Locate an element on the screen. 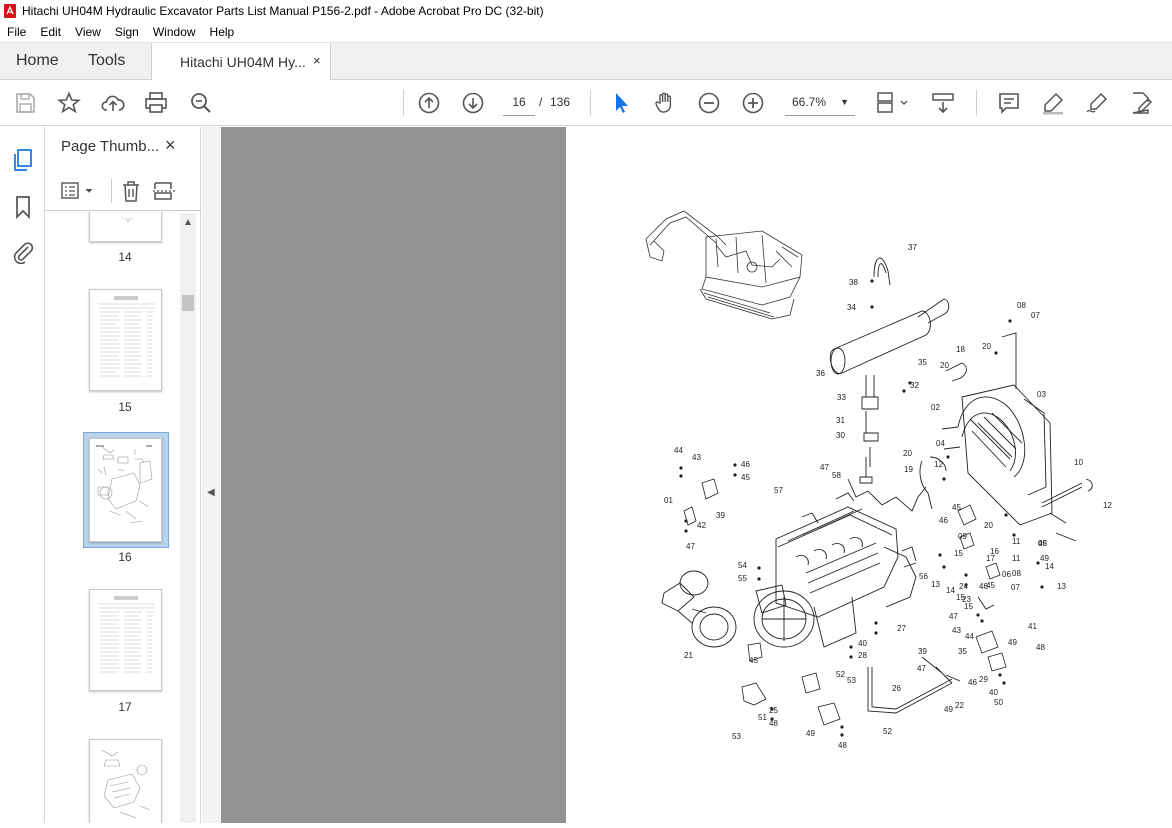  tab-document: Hitachi UH04M Hy... × is located at coordinates (241, 61).